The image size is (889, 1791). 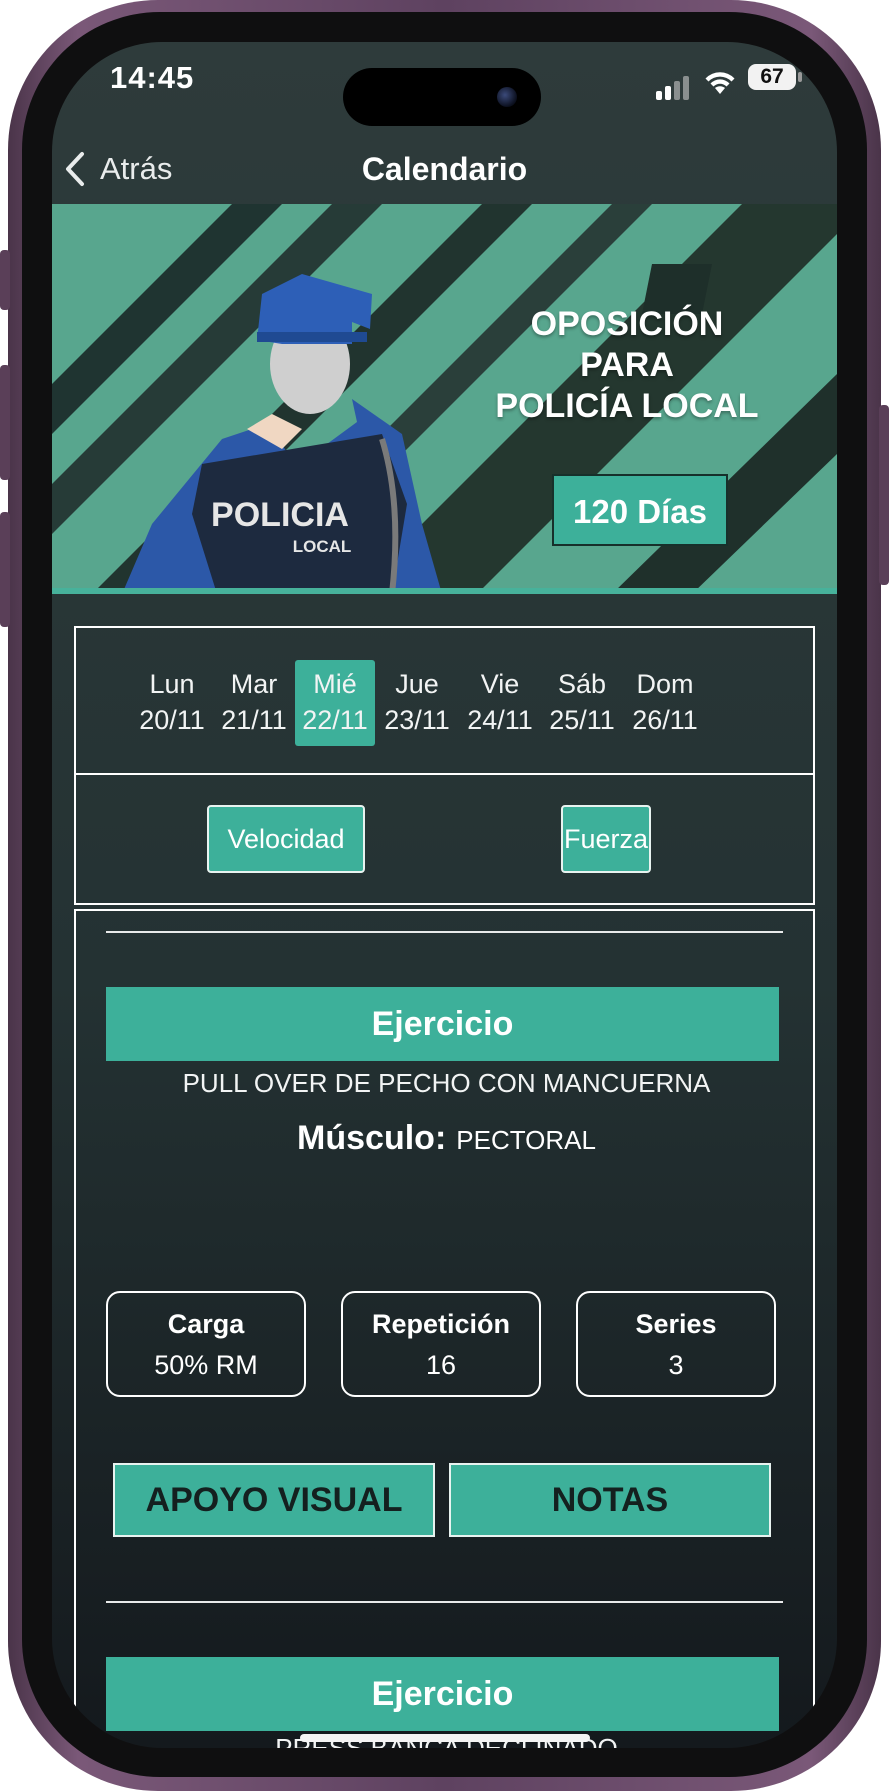 What do you see at coordinates (444, 591) in the screenshot?
I see `hero-divider` at bounding box center [444, 591].